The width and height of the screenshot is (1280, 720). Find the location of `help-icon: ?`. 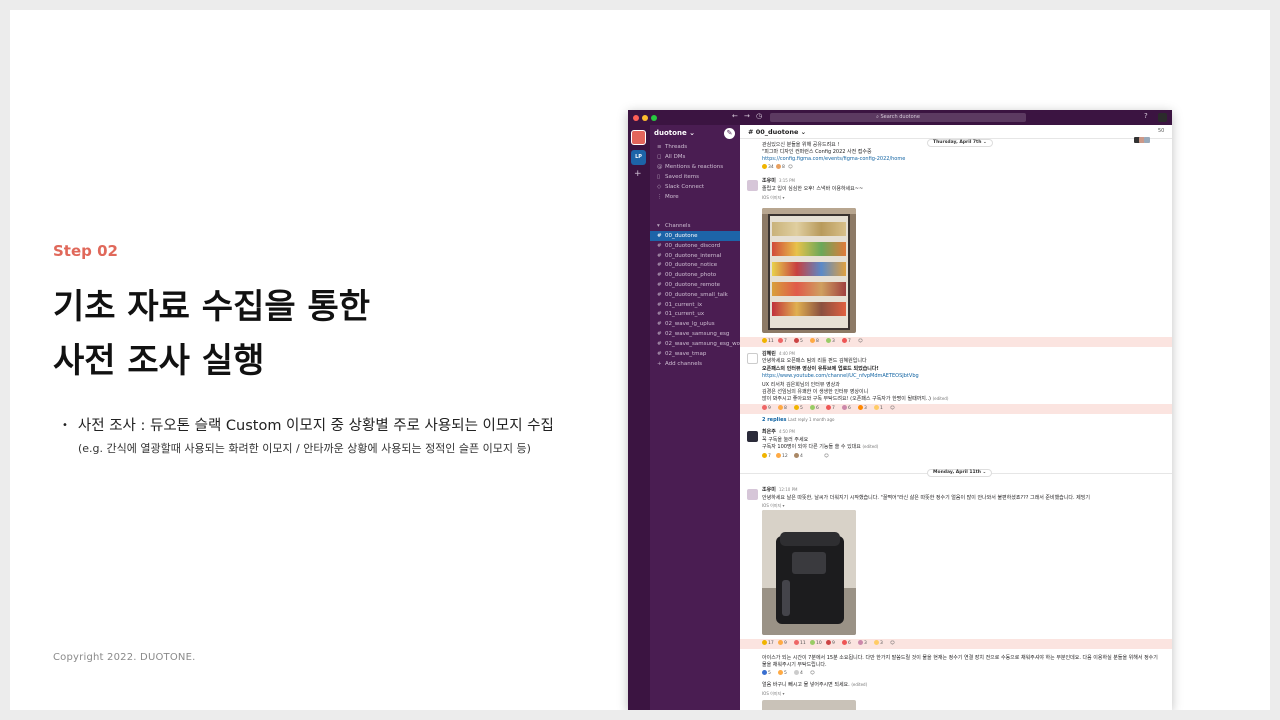

help-icon: ? is located at coordinates (1146, 116).